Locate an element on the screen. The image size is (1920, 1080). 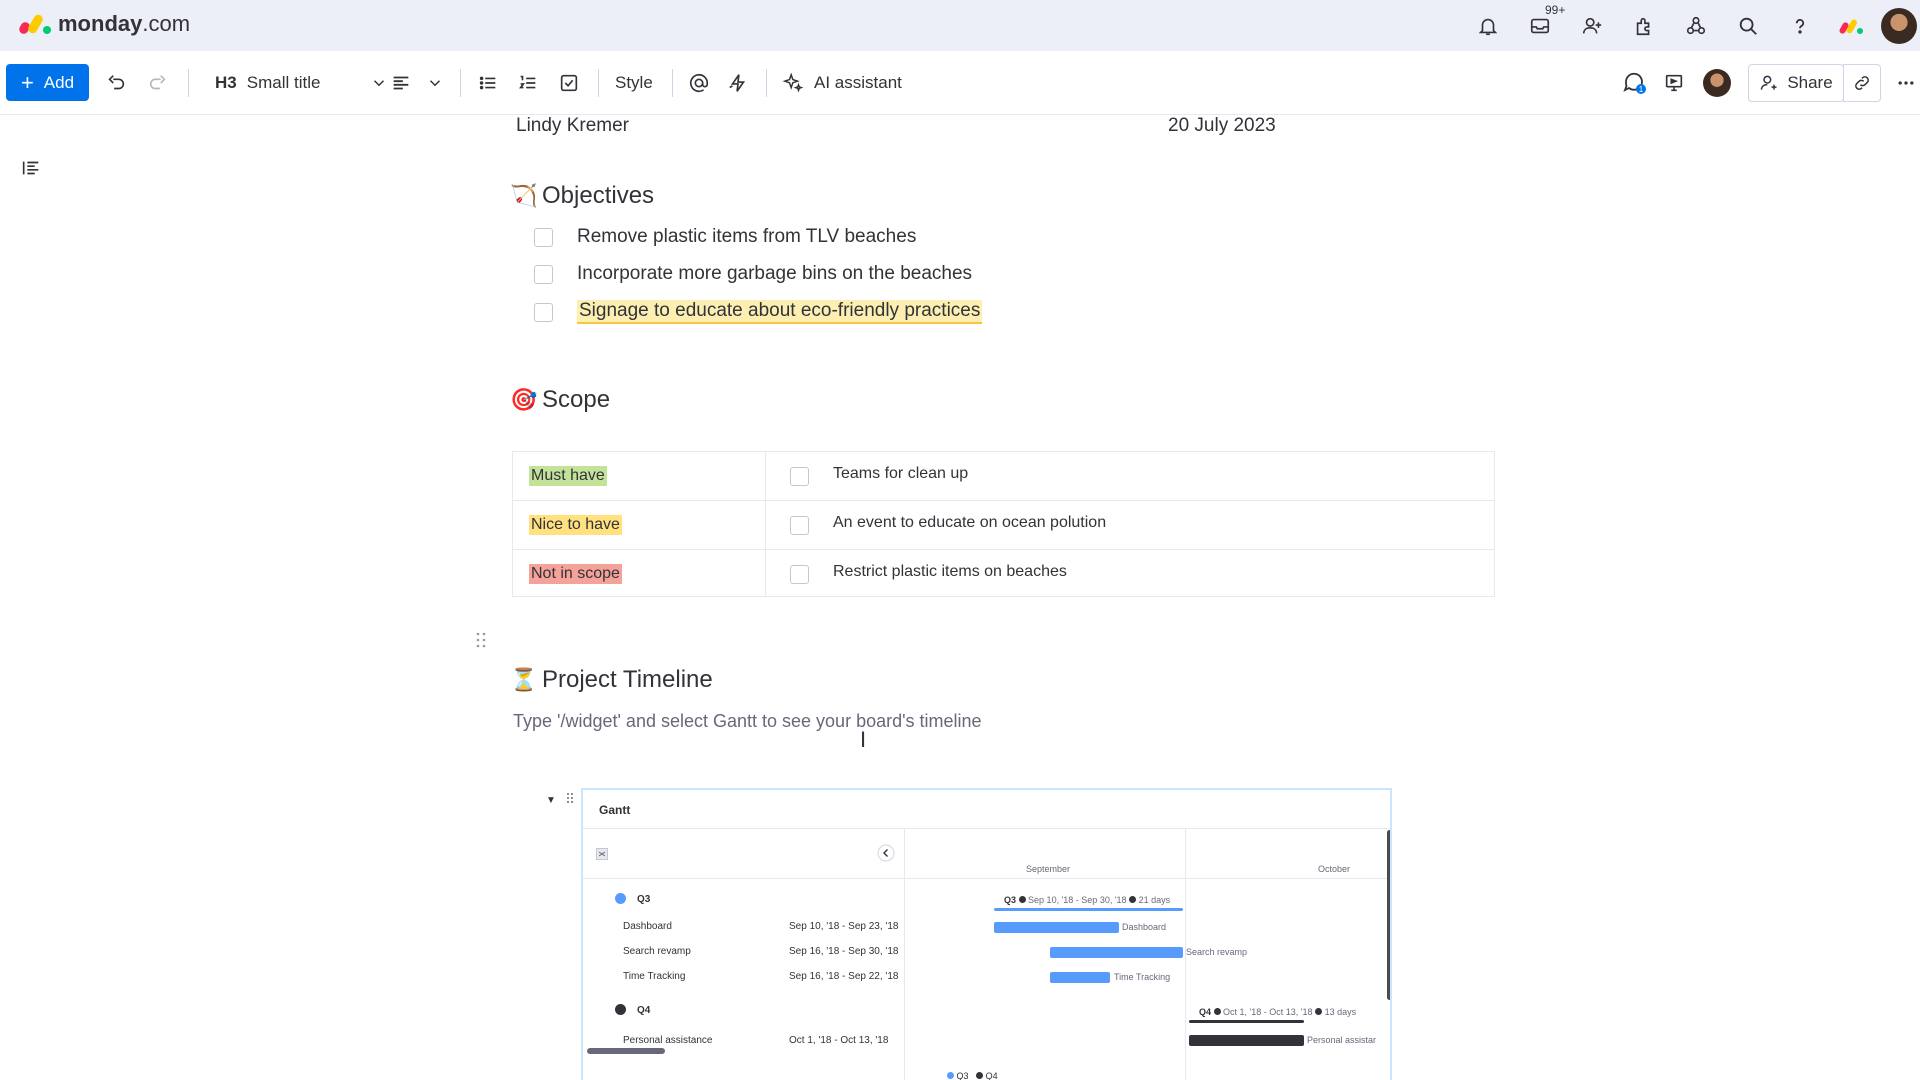
invite-user-icon is located at coordinates (1592, 25).